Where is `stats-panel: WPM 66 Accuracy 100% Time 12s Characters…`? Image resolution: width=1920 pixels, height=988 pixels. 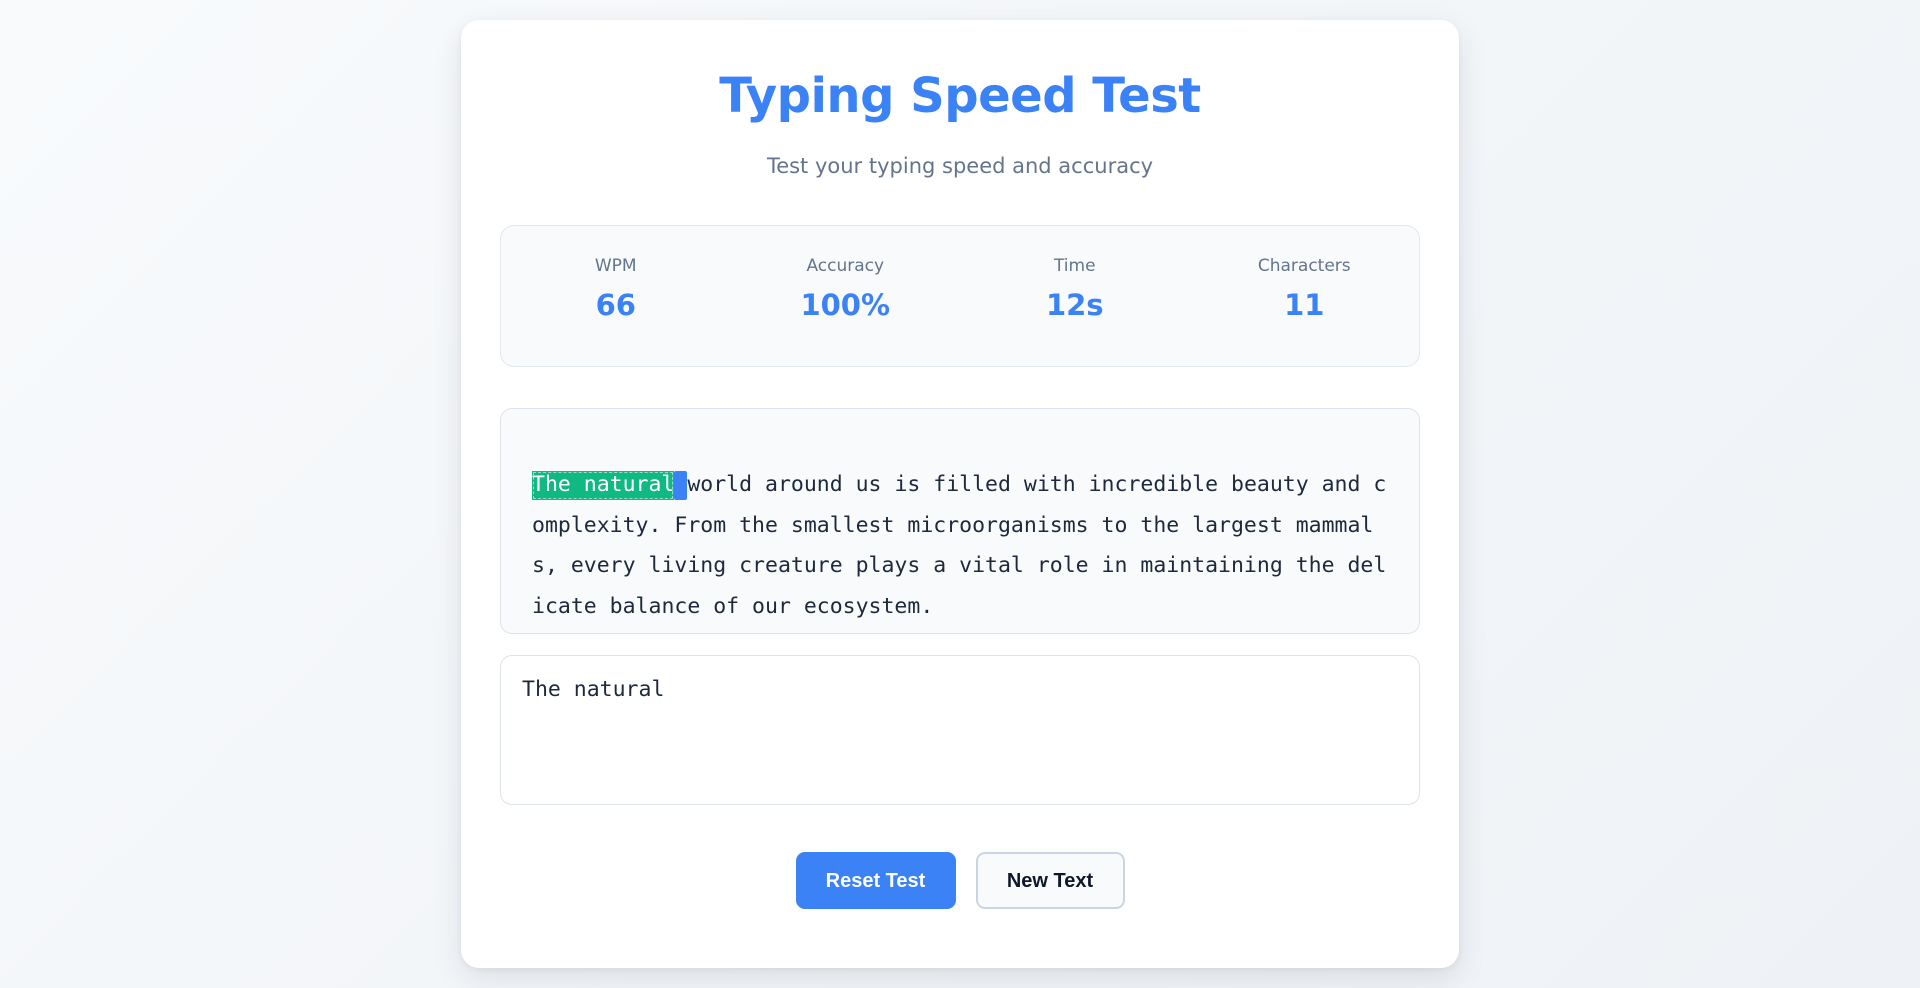
stats-panel: WPM 66 Accuracy 100% Time 12s Characters… is located at coordinates (960, 296).